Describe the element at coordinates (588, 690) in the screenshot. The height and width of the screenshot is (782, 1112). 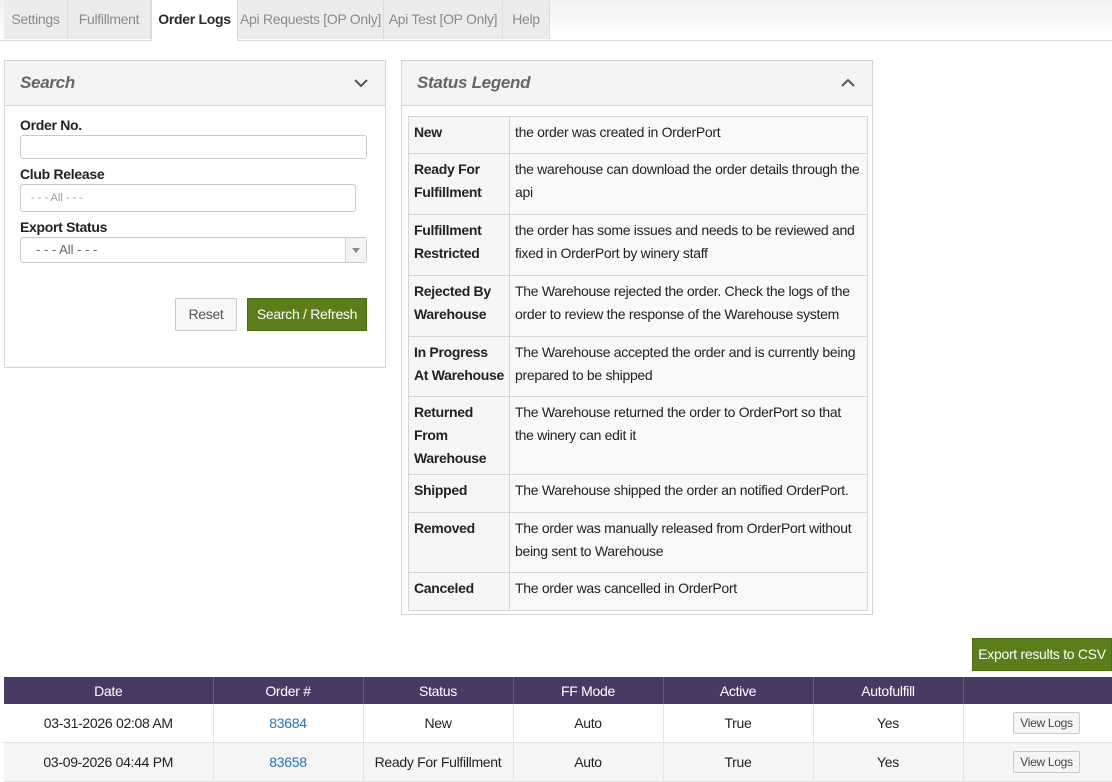
I see `column-header-ff-mode: FF Mode` at that location.